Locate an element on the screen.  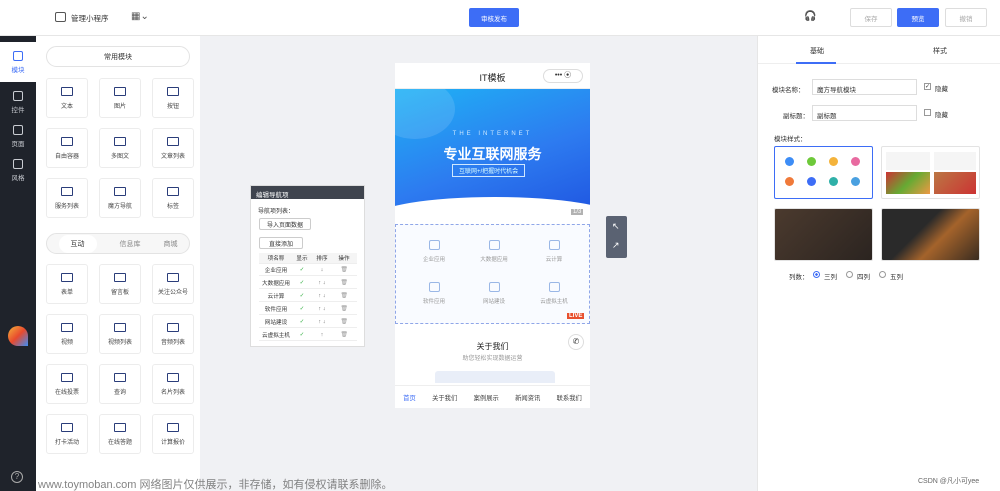
service-item: 企业应用 is located at coordinates (434, 251).